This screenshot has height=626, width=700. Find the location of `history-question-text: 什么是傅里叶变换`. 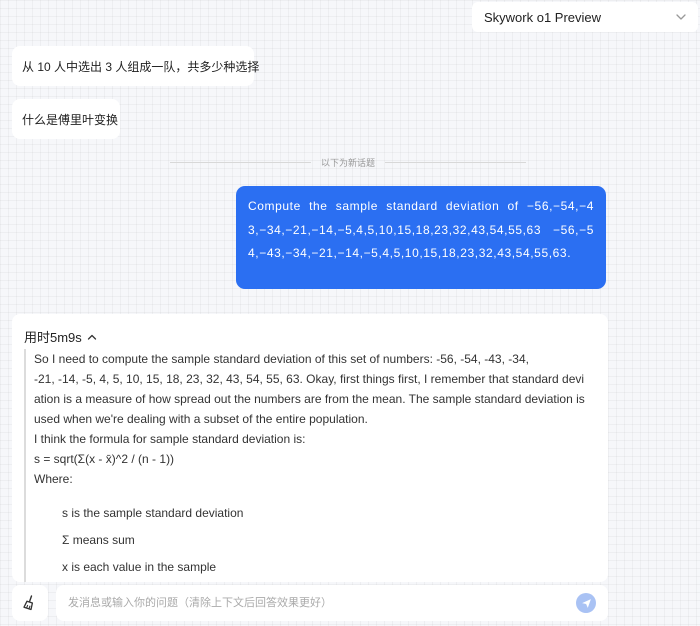

history-question-text: 什么是傅里叶变换 is located at coordinates (70, 119).